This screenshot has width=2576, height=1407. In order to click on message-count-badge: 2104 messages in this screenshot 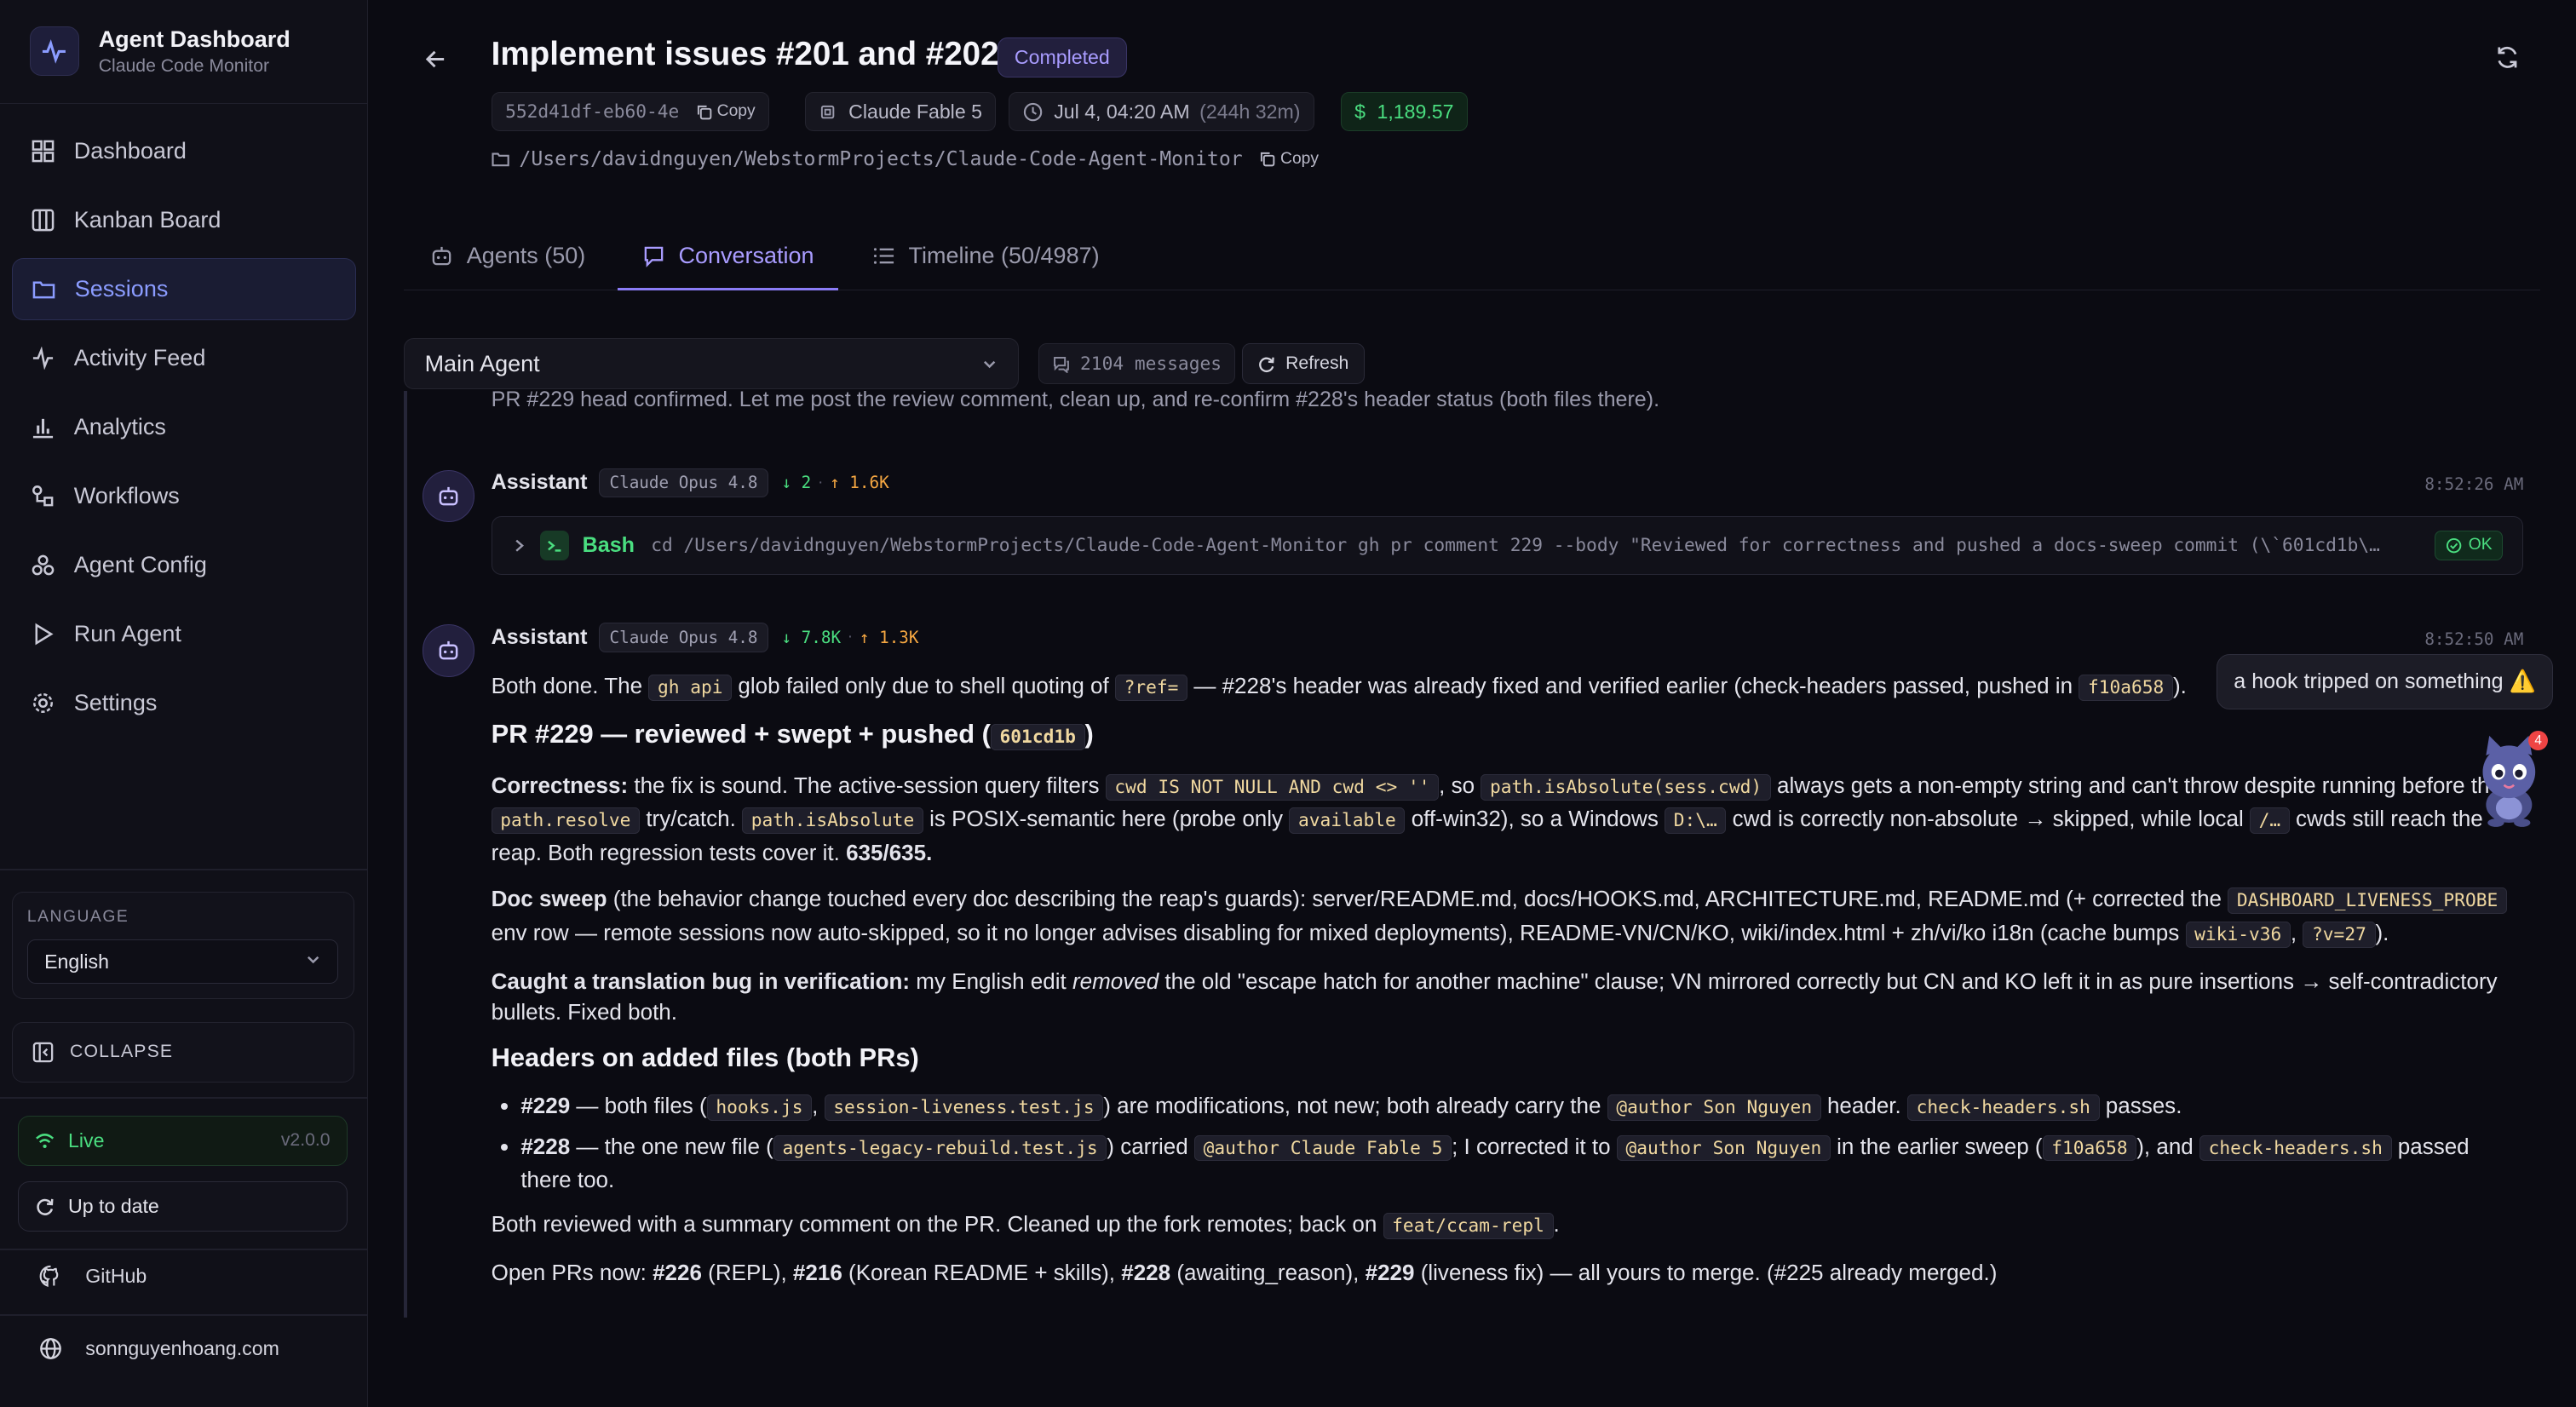, I will do `click(1137, 364)`.